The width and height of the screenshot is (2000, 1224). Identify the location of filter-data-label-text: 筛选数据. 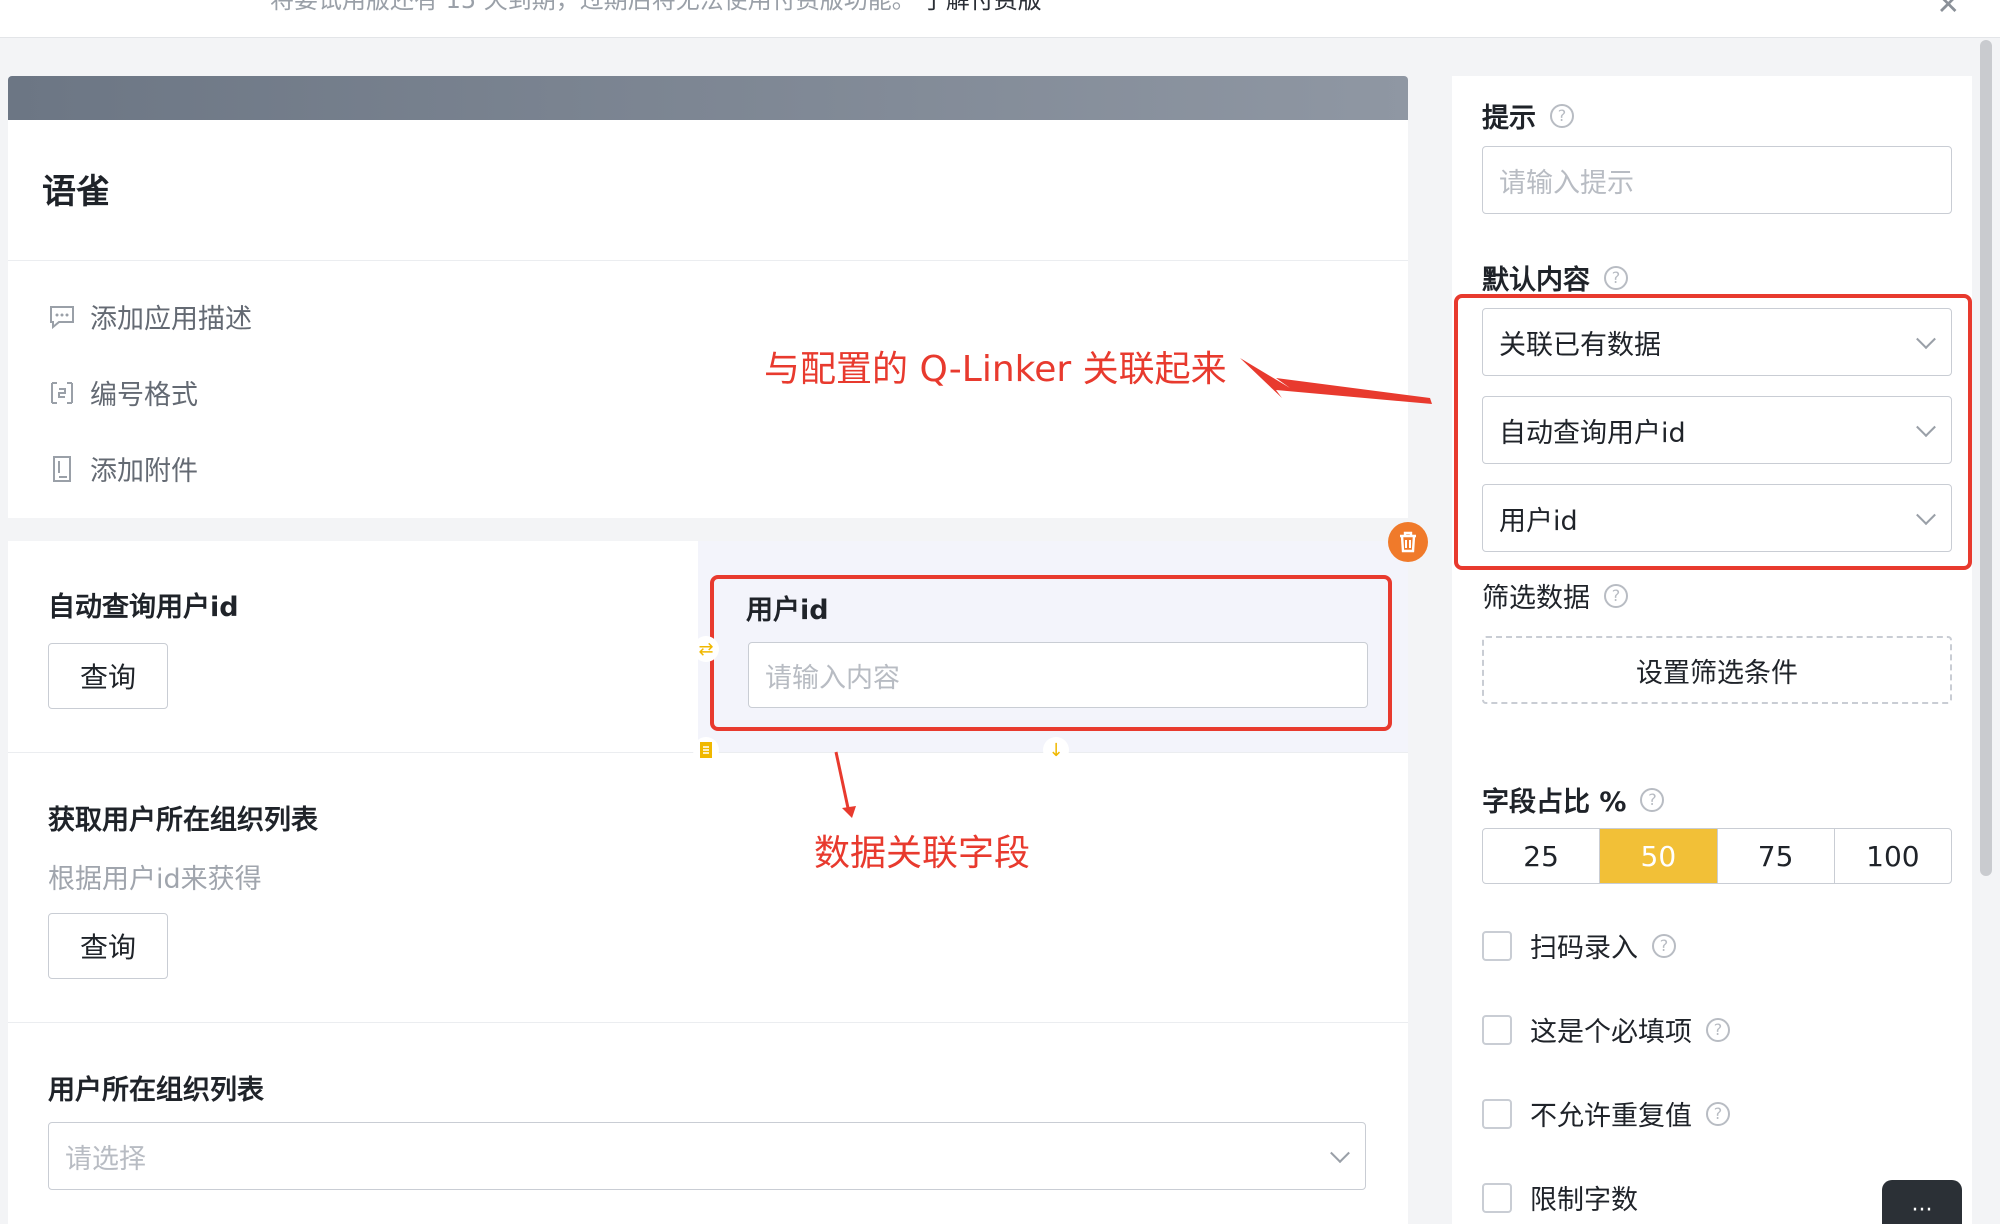
(1536, 598).